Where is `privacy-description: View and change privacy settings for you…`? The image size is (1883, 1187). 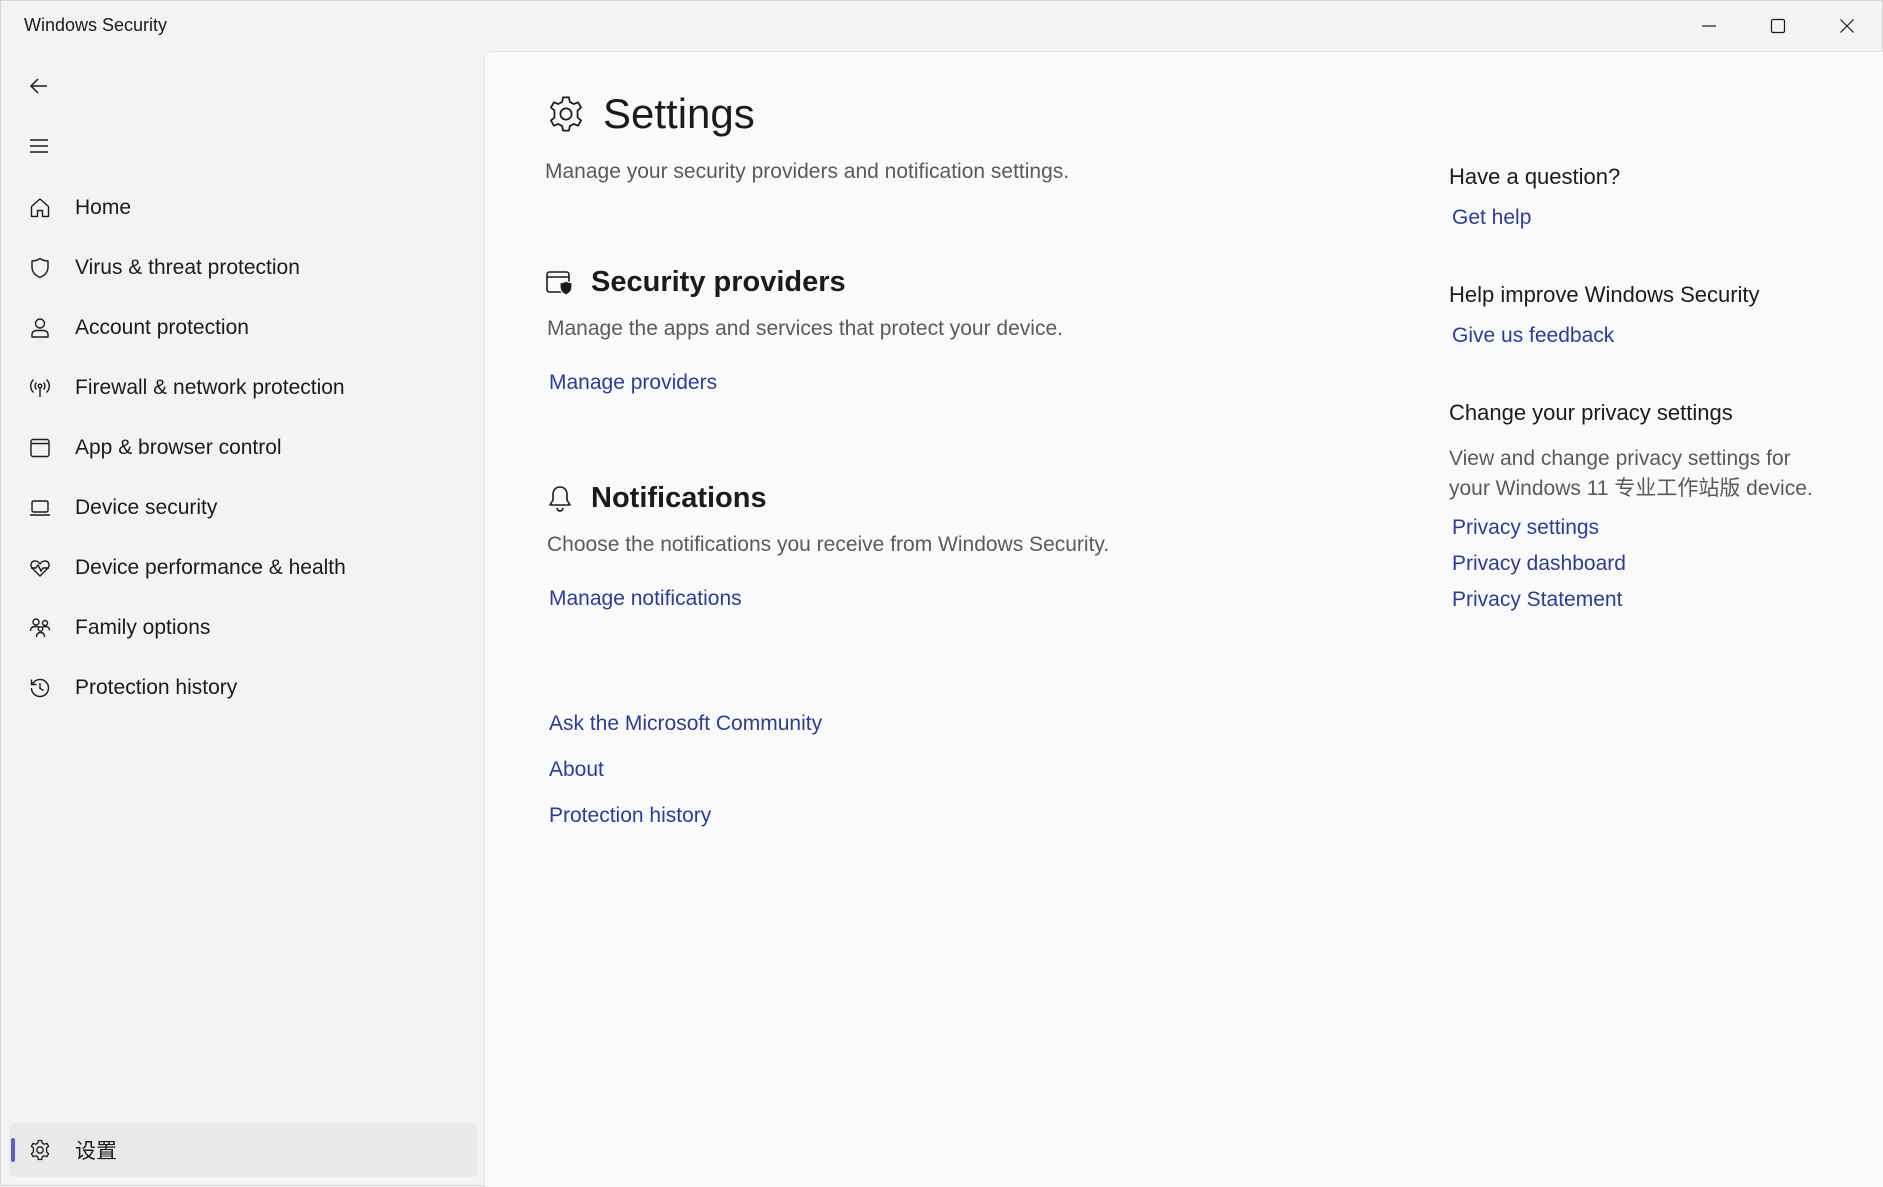 privacy-description: View and change privacy settings for you… is located at coordinates (1631, 473).